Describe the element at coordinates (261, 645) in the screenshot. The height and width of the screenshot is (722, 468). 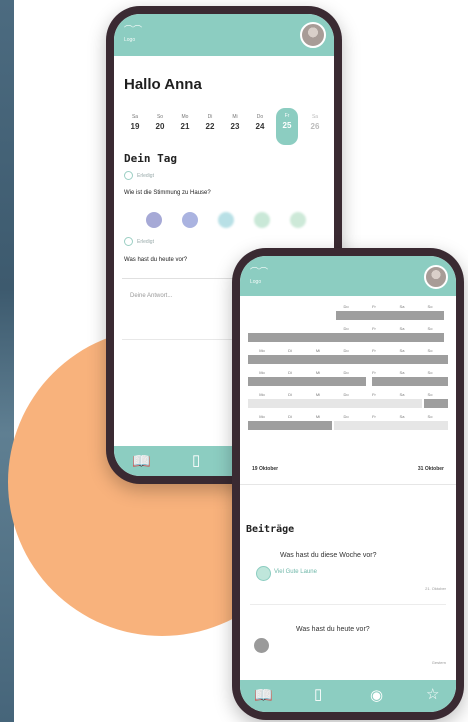
I see `user-avatar` at that location.